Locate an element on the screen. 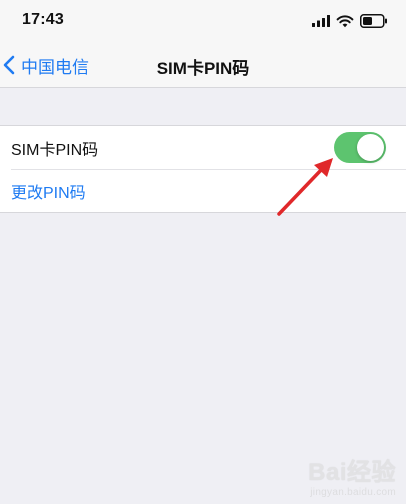  change-pin-link: 更改PIN码 is located at coordinates (48, 191).